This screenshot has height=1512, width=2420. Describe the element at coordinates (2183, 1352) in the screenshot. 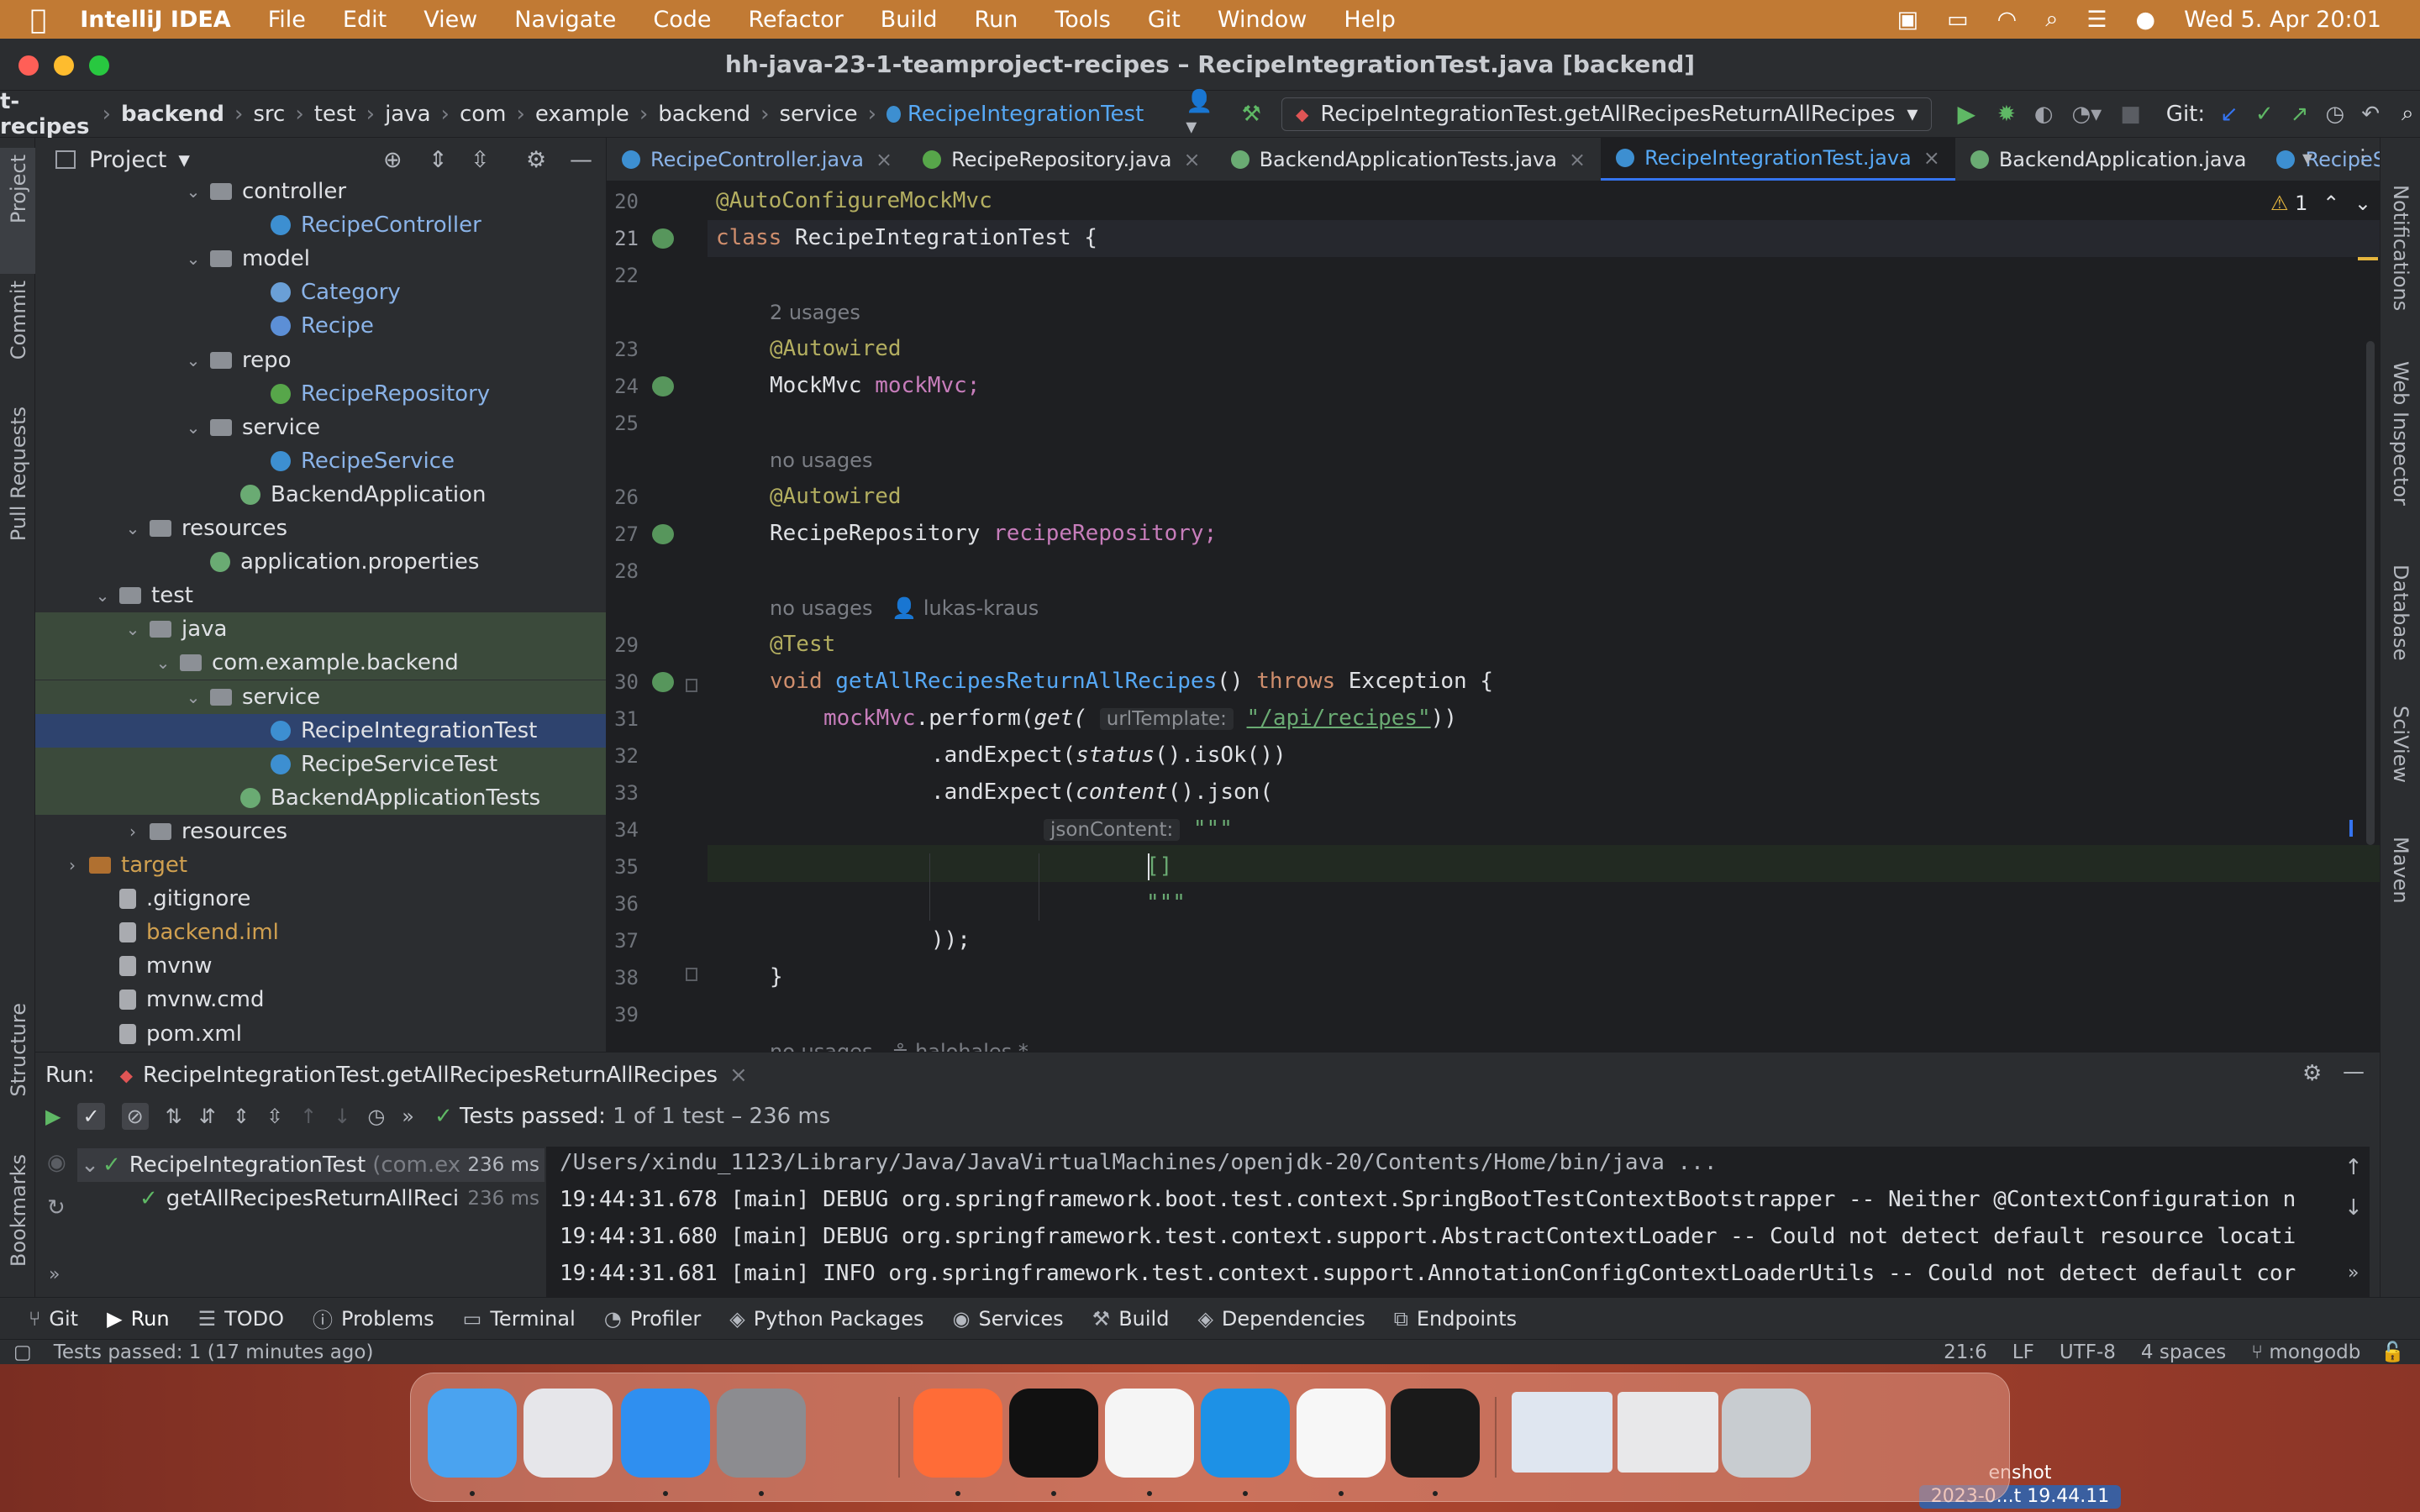

I see `indent-setting: 4 spaces` at that location.